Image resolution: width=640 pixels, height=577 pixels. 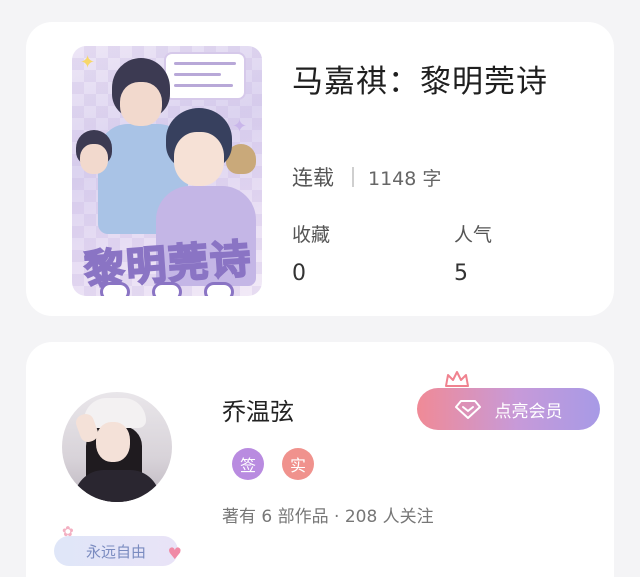 I want to click on popularity-value: 5, so click(x=461, y=273).